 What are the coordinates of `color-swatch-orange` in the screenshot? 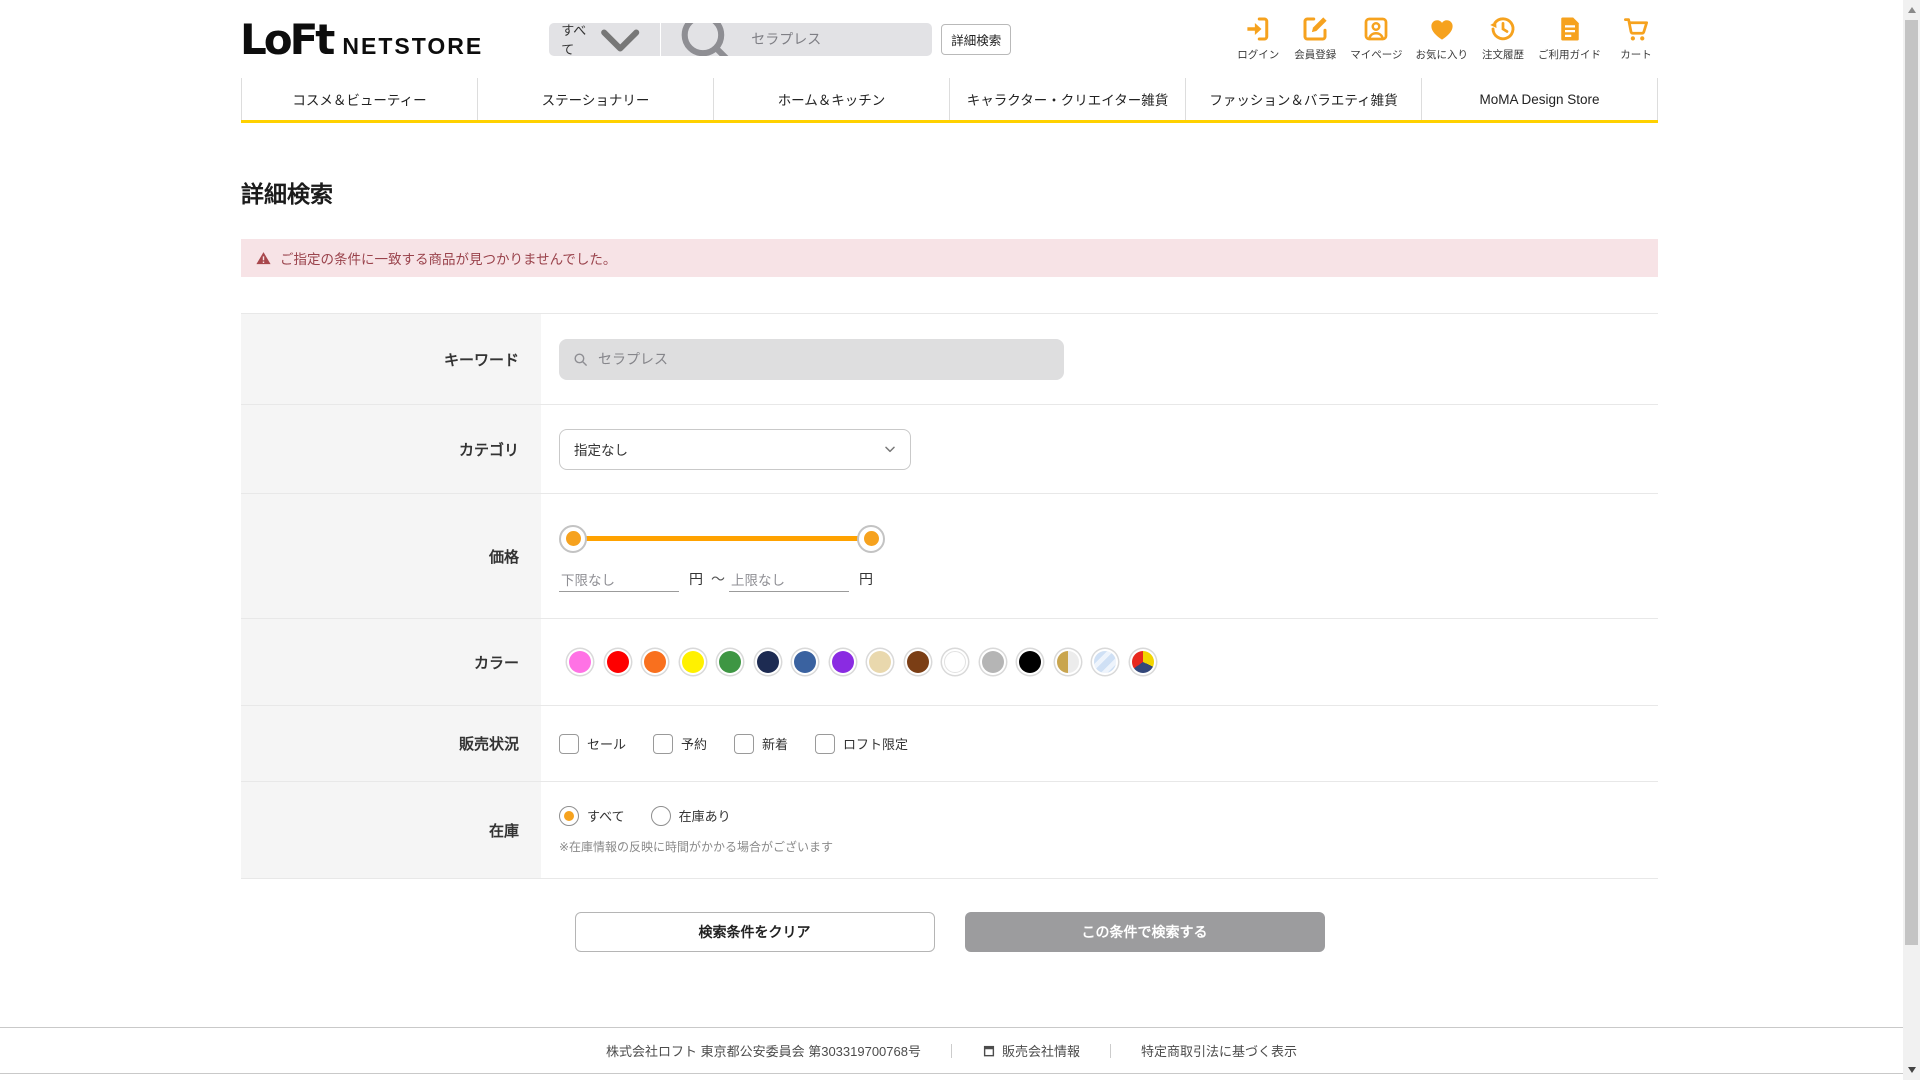 It's located at (655, 662).